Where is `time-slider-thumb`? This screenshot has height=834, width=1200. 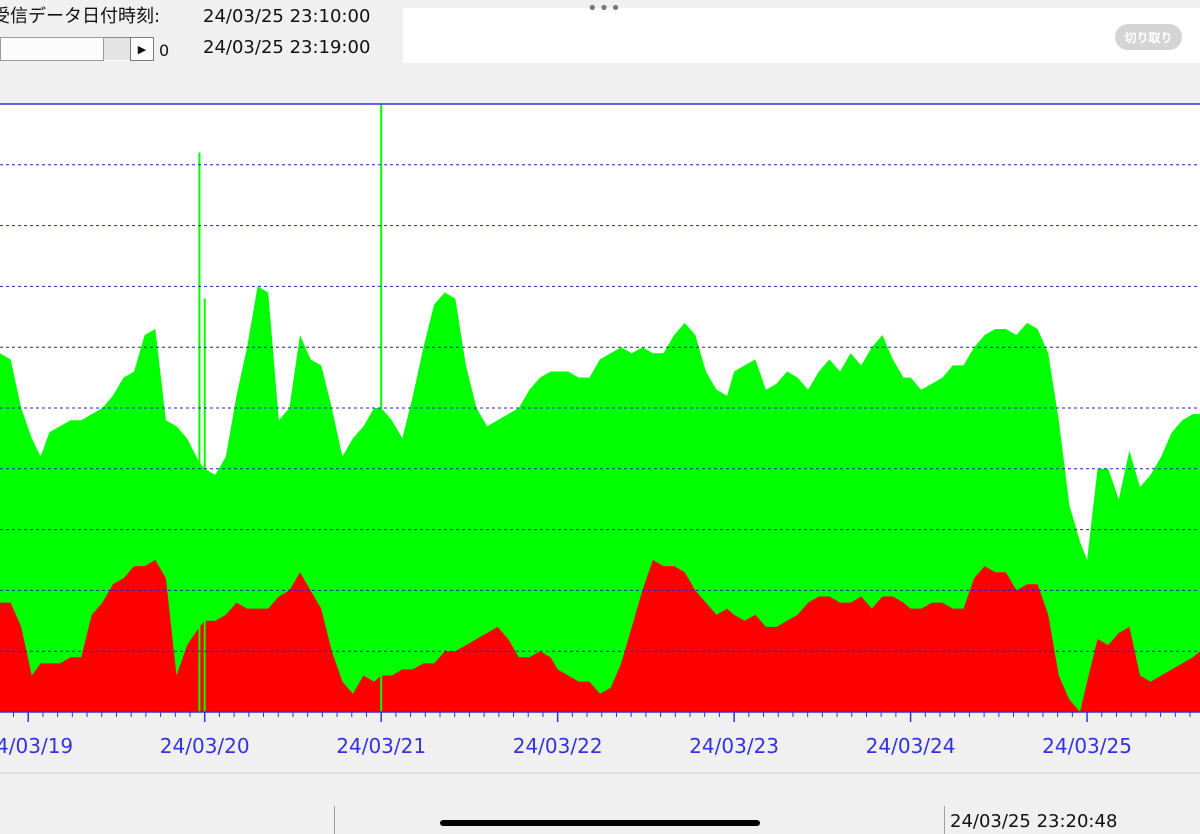
time-slider-thumb is located at coordinates (52, 49).